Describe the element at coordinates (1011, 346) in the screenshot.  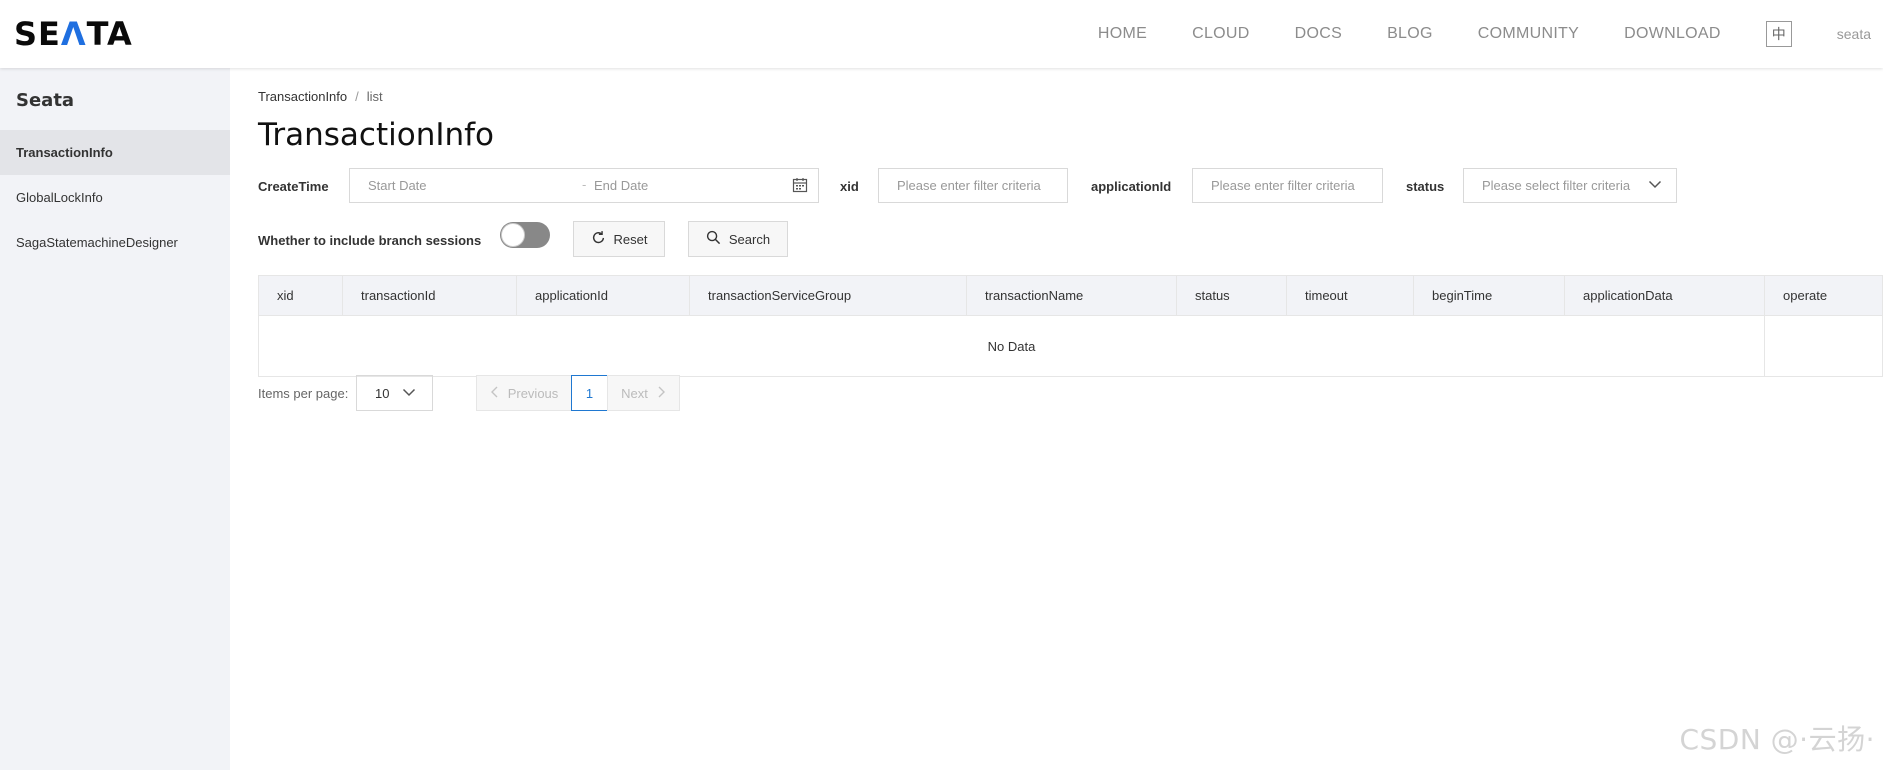
I see `table-empty-text: No Data` at that location.